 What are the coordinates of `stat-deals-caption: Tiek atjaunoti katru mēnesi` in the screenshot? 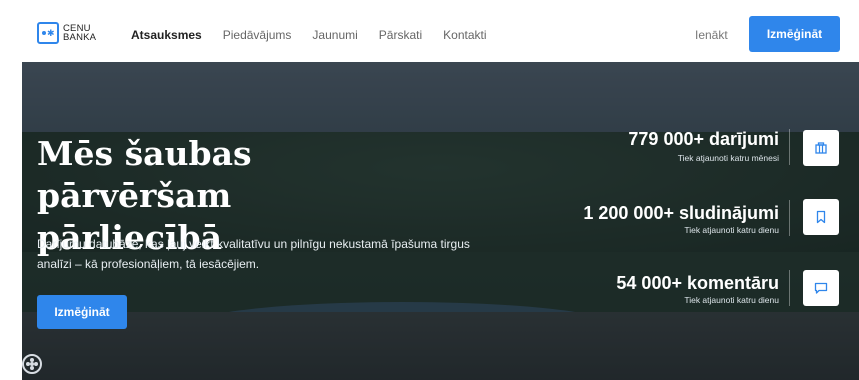 It's located at (728, 158).